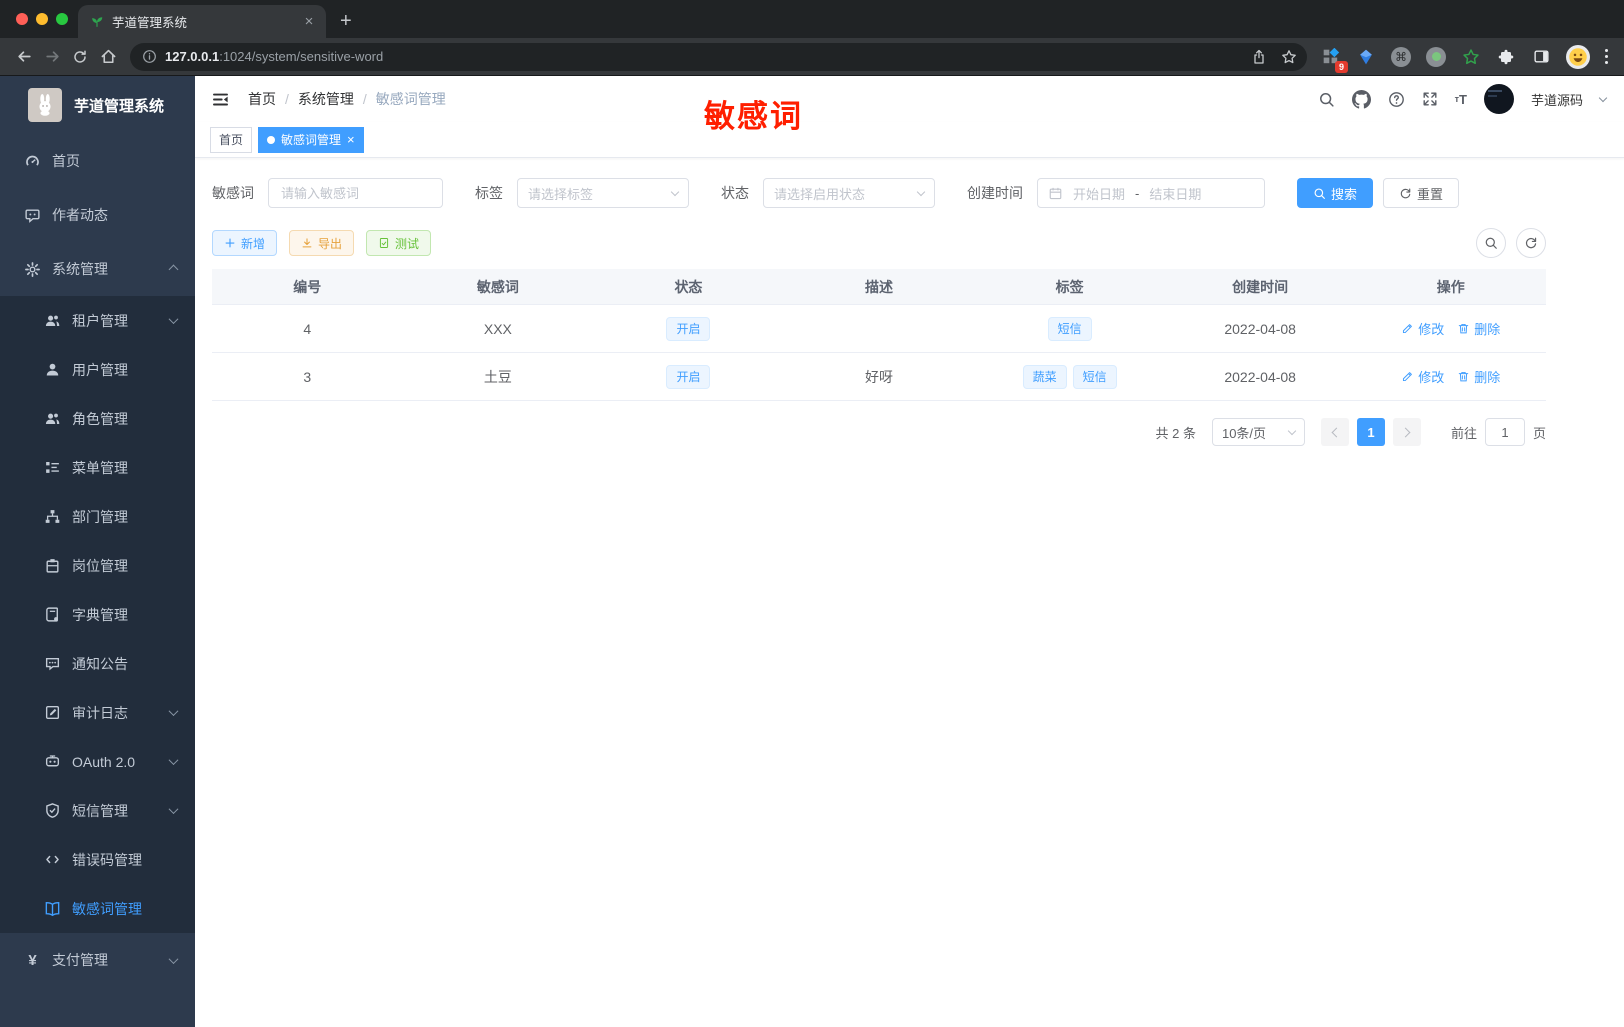 This screenshot has width=1624, height=1027. Describe the element at coordinates (1258, 432) in the screenshot. I see `page-size-select: 10条/页` at that location.